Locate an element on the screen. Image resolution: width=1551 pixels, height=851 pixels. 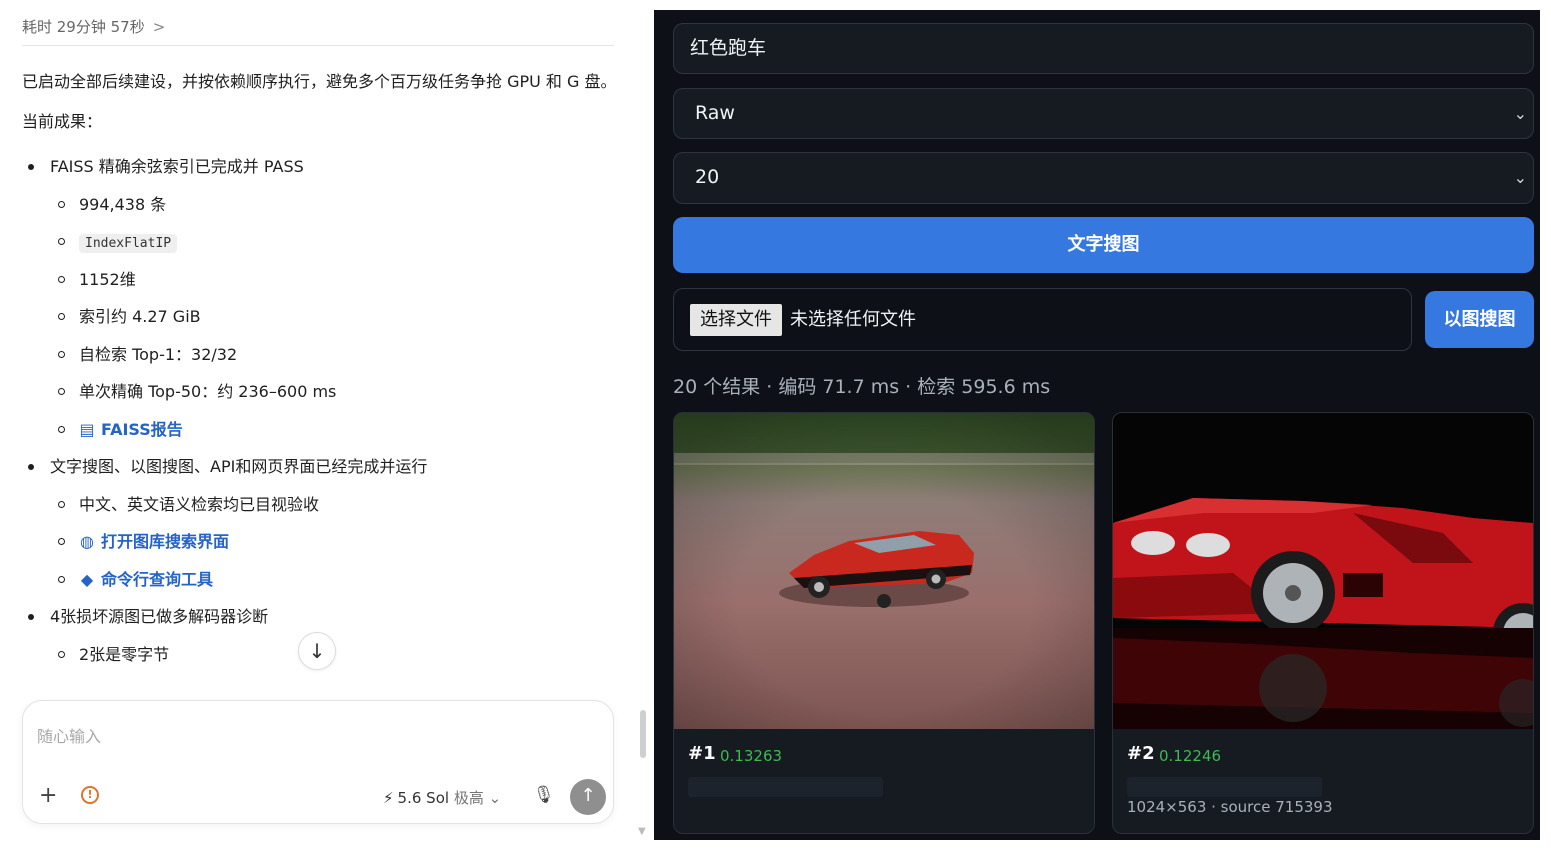
inline-code: IndexFlatIP is located at coordinates (128, 243).